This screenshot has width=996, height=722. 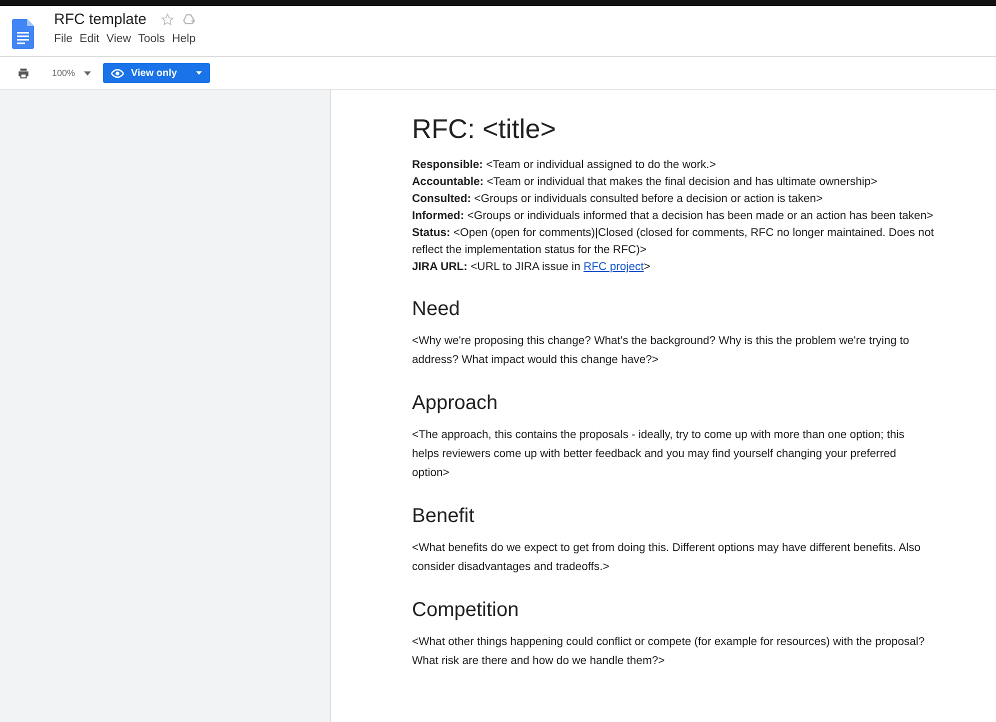 What do you see at coordinates (667, 558) in the screenshot?
I see `section-text: <What benefits do we expect to get from doing this. Different options may have different benefits. Also consider disadvantages and tradeoffs.>` at bounding box center [667, 558].